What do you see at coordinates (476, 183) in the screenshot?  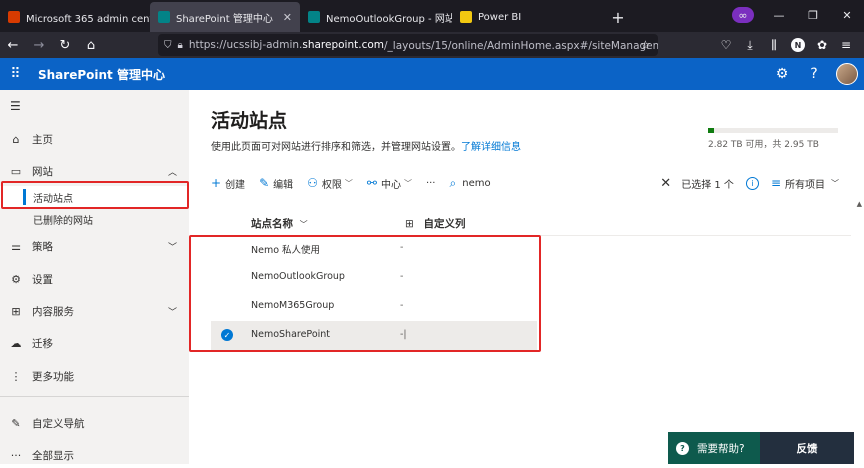 I see `search-value: nemo` at bounding box center [476, 183].